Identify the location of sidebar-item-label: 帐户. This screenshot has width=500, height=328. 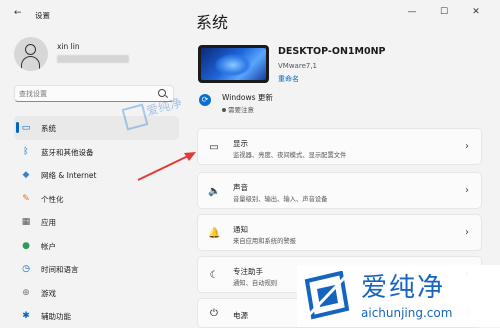
(48, 246).